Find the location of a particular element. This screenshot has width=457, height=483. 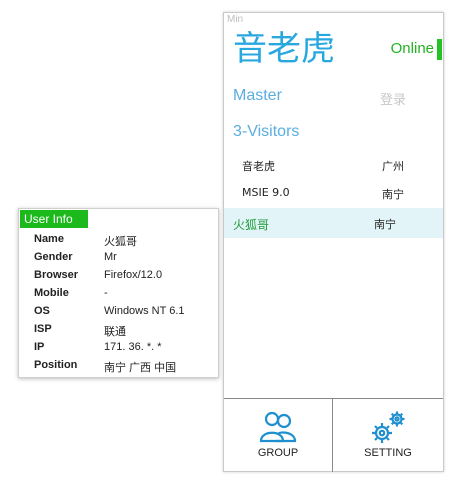

user-info-row: Browser Firefox/12.0 is located at coordinates (118, 276).